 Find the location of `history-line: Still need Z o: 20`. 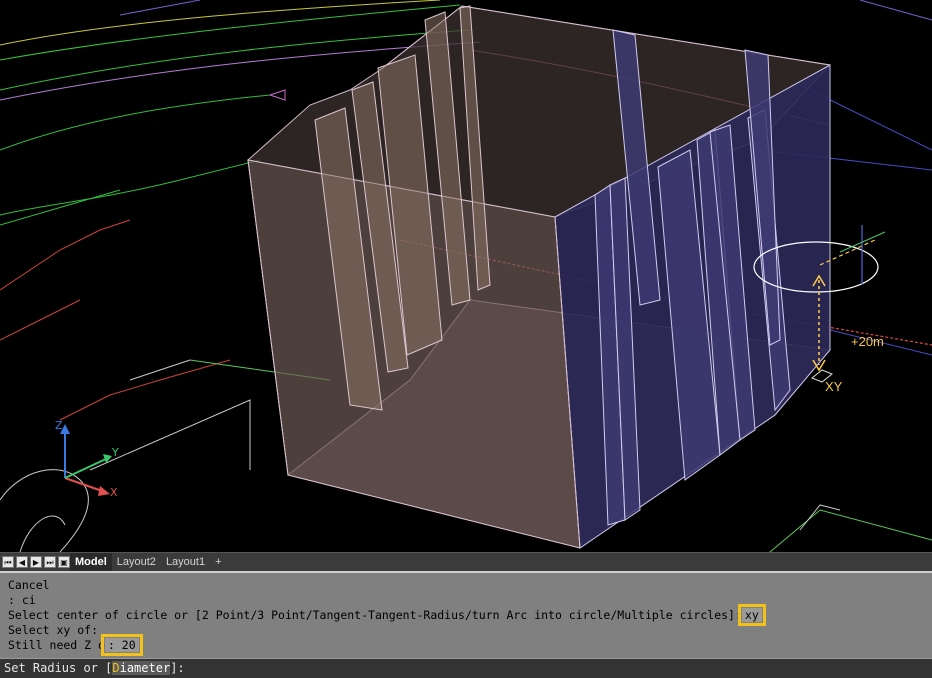

history-line: Still need Z o: 20 is located at coordinates (466, 645).